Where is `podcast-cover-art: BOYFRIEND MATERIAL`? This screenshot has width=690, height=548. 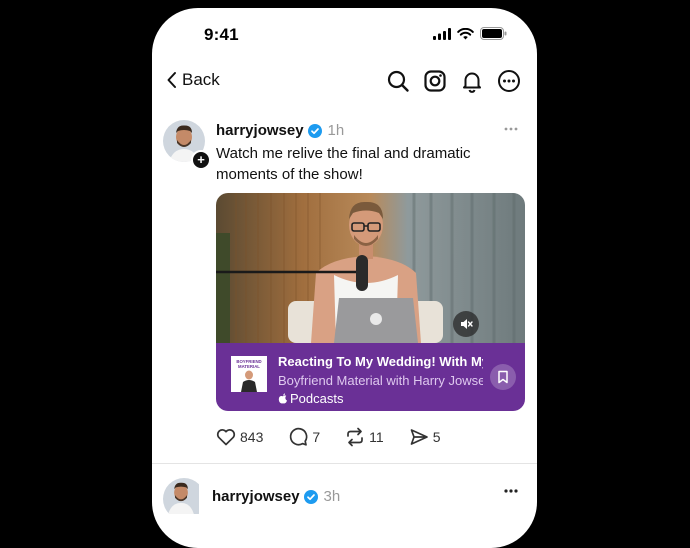
podcast-cover-art: BOYFRIEND MATERIAL is located at coordinates (249, 374).